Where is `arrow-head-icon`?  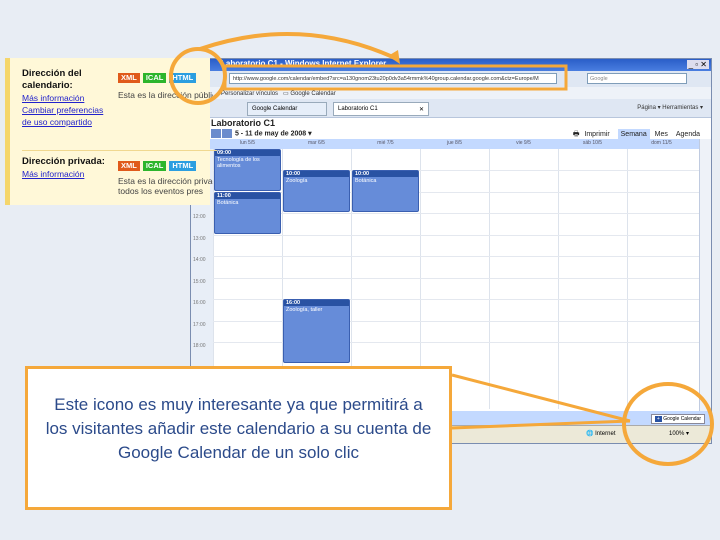
arrow-head-icon is located at coordinates (394, 57).